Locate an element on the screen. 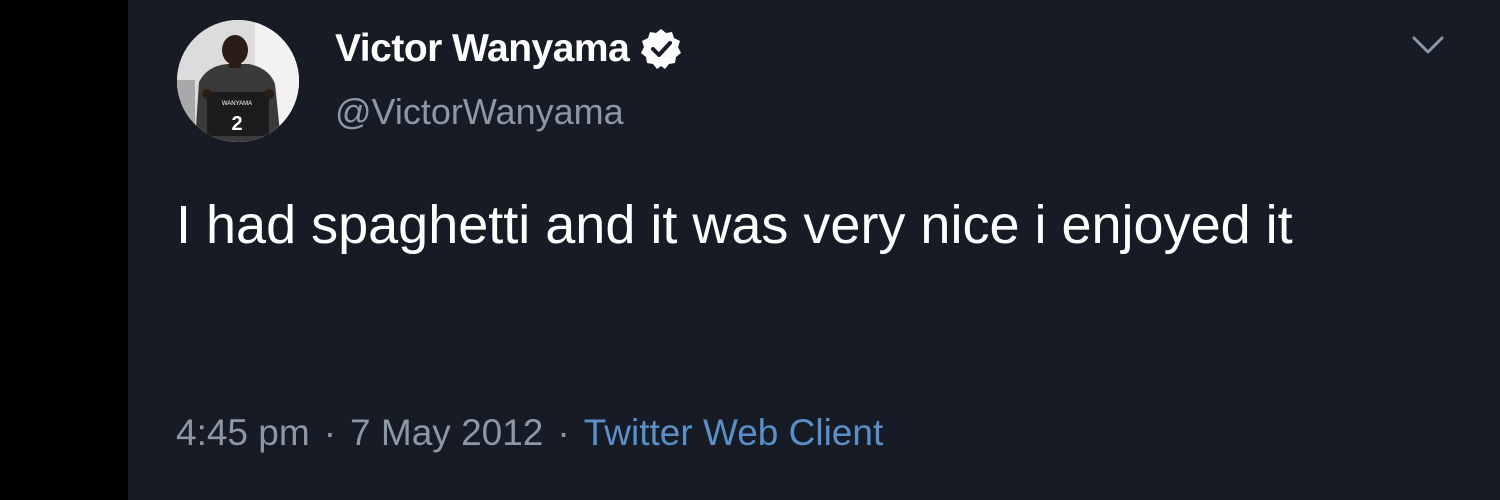 The height and width of the screenshot is (500, 1500). avatar-photo: WANYAMA 2 is located at coordinates (238, 81).